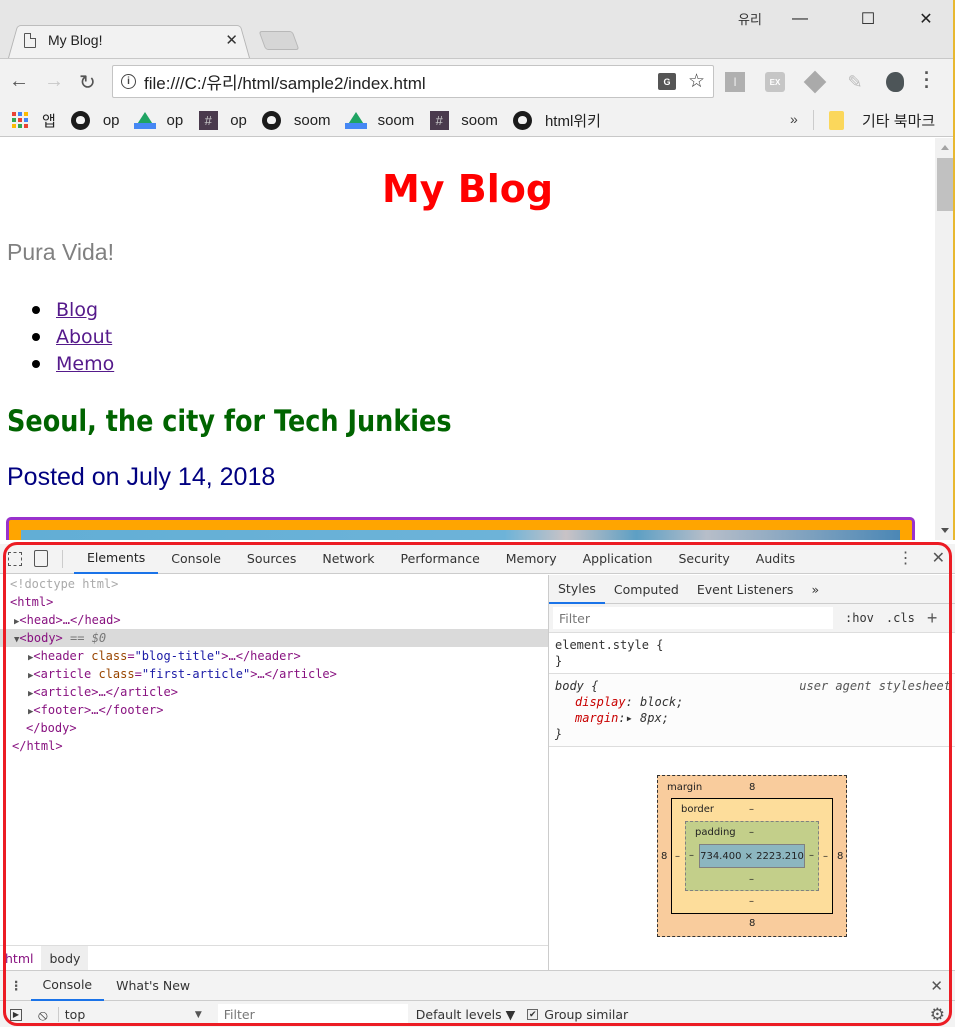  What do you see at coordinates (906, 557) in the screenshot?
I see `devtools-menu-icon: ⋮` at bounding box center [906, 557].